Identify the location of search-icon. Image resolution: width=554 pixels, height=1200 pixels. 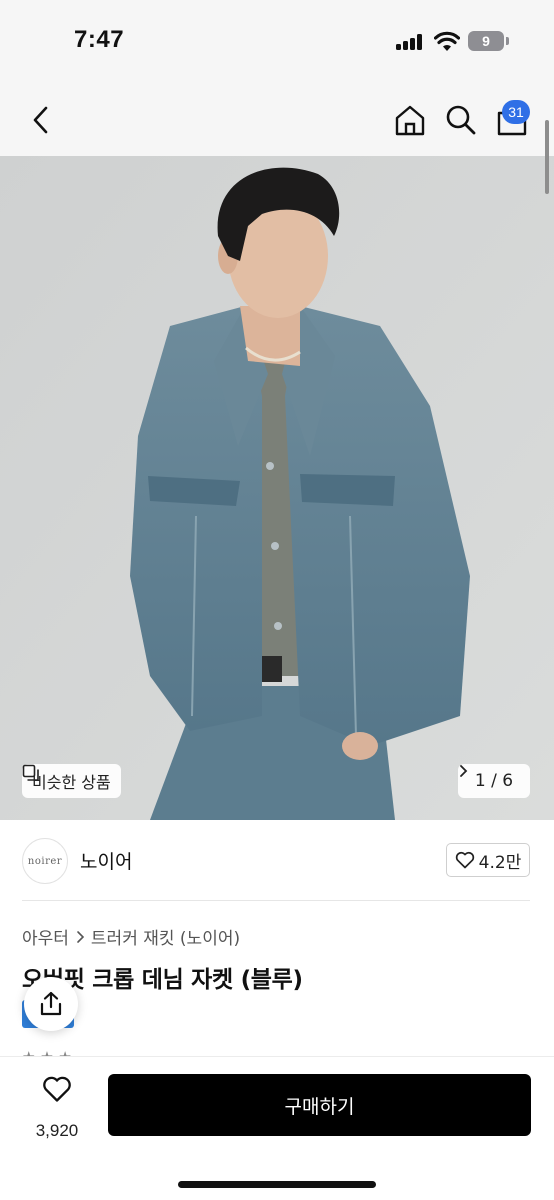
(461, 120).